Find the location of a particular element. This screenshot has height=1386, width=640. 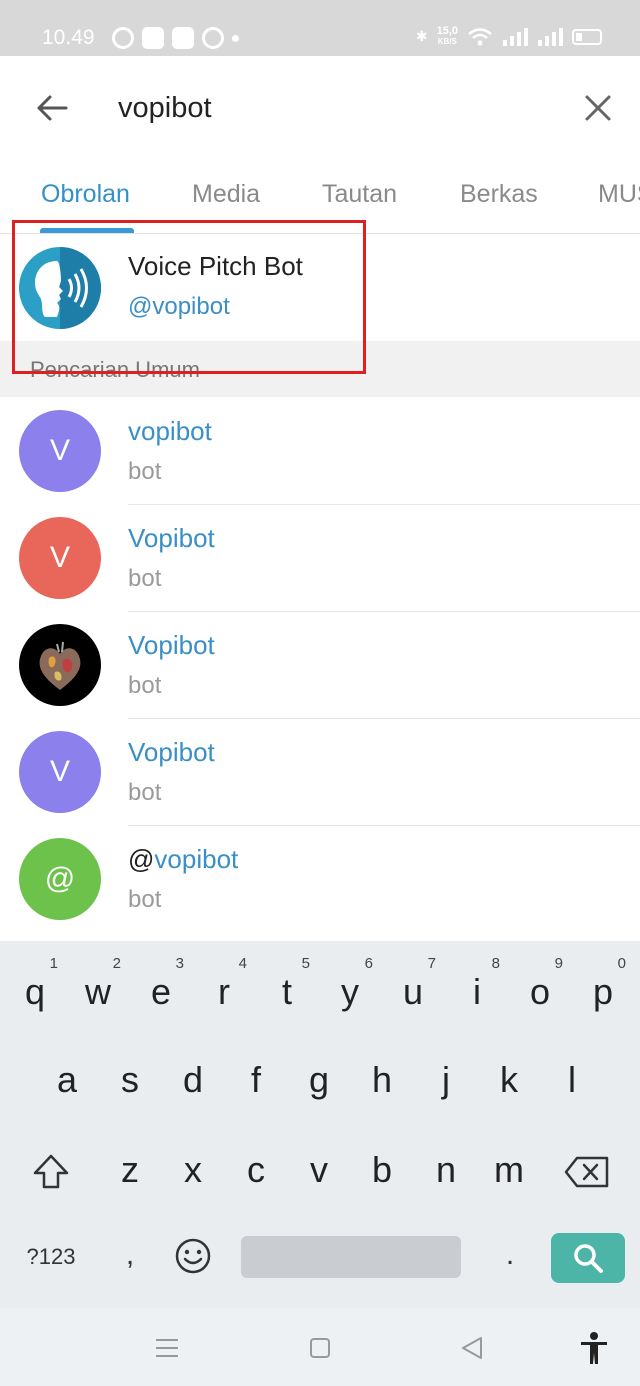

key-x: x is located at coordinates (193, 1170).